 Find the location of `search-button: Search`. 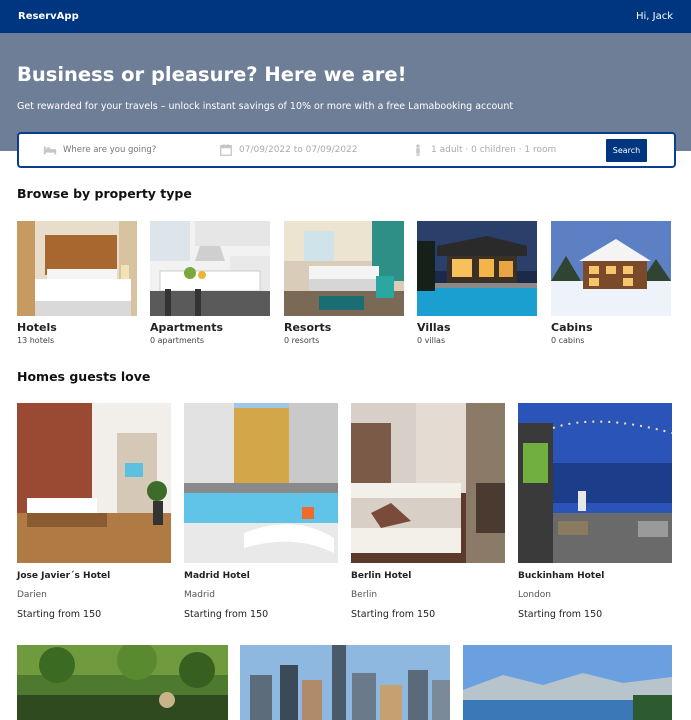

search-button: Search is located at coordinates (626, 150).